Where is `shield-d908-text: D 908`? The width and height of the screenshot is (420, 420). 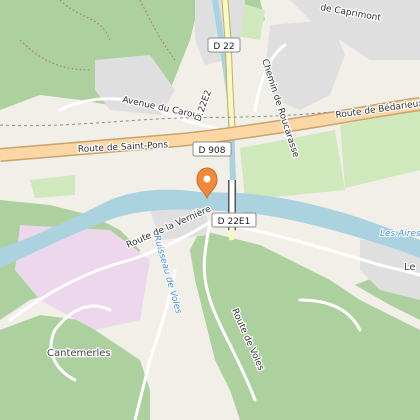
shield-d908-text: D 908 is located at coordinates (212, 151).